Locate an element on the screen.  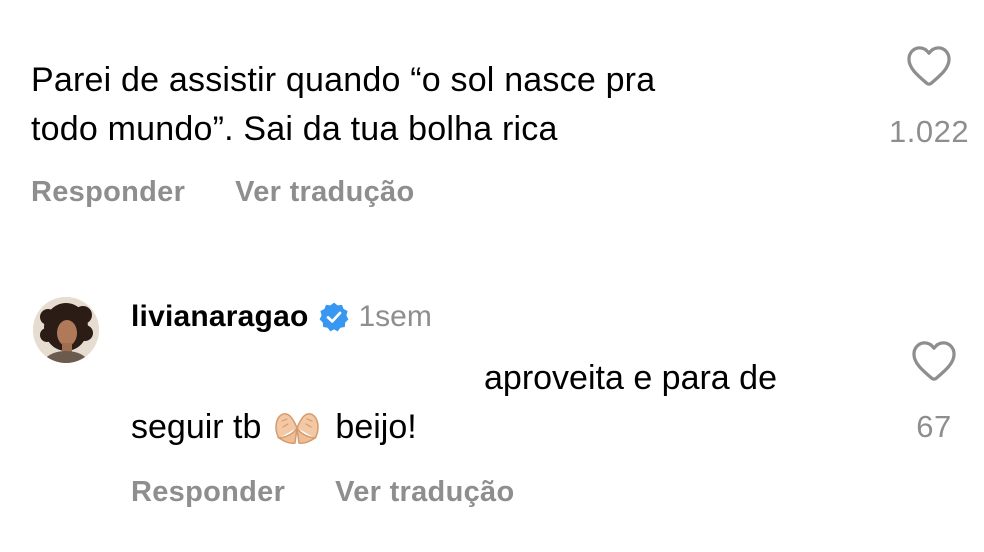
avatar is located at coordinates (66, 330).